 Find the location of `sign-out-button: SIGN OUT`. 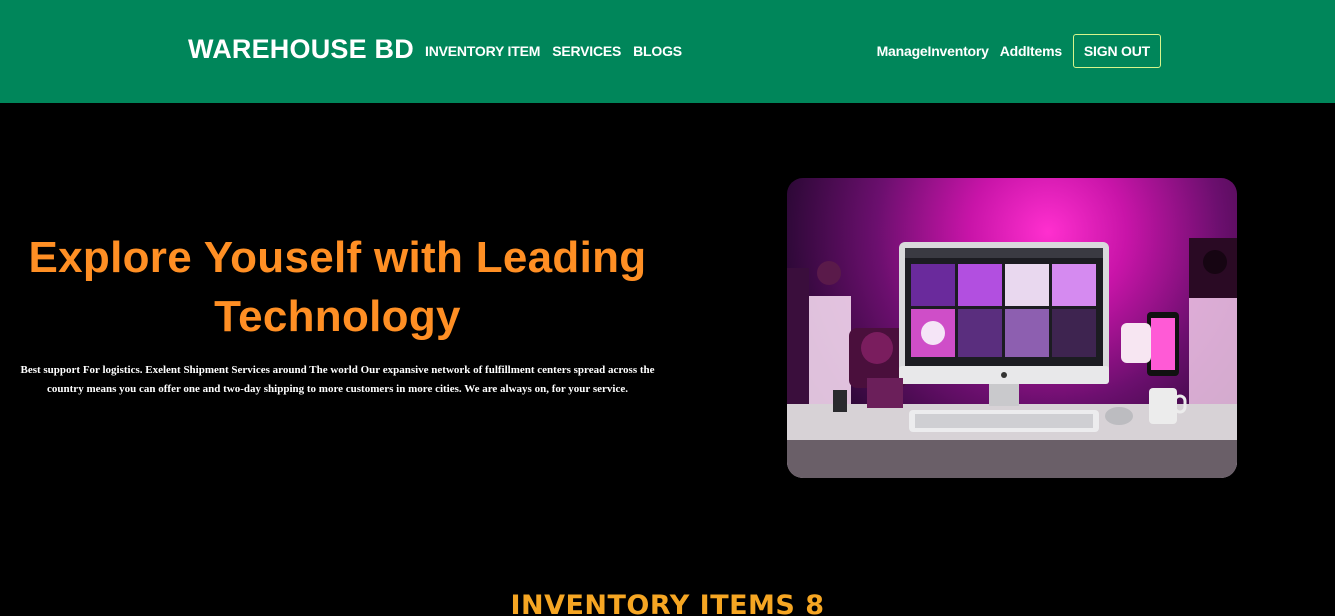

sign-out-button: SIGN OUT is located at coordinates (1116, 51).